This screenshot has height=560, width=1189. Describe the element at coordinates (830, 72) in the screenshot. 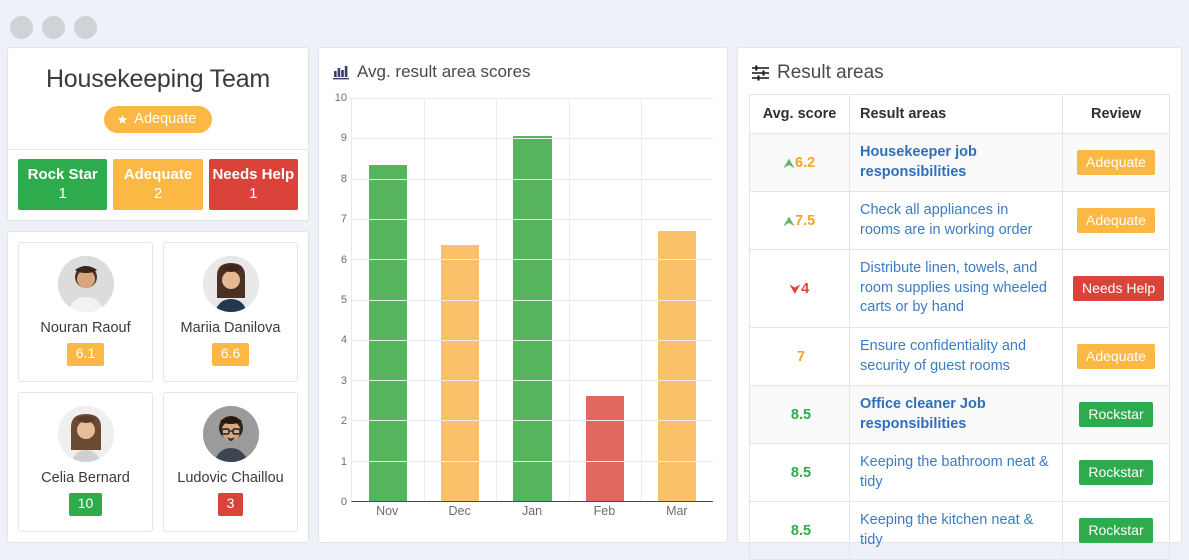

I see `result-areas-title: Result areas` at that location.